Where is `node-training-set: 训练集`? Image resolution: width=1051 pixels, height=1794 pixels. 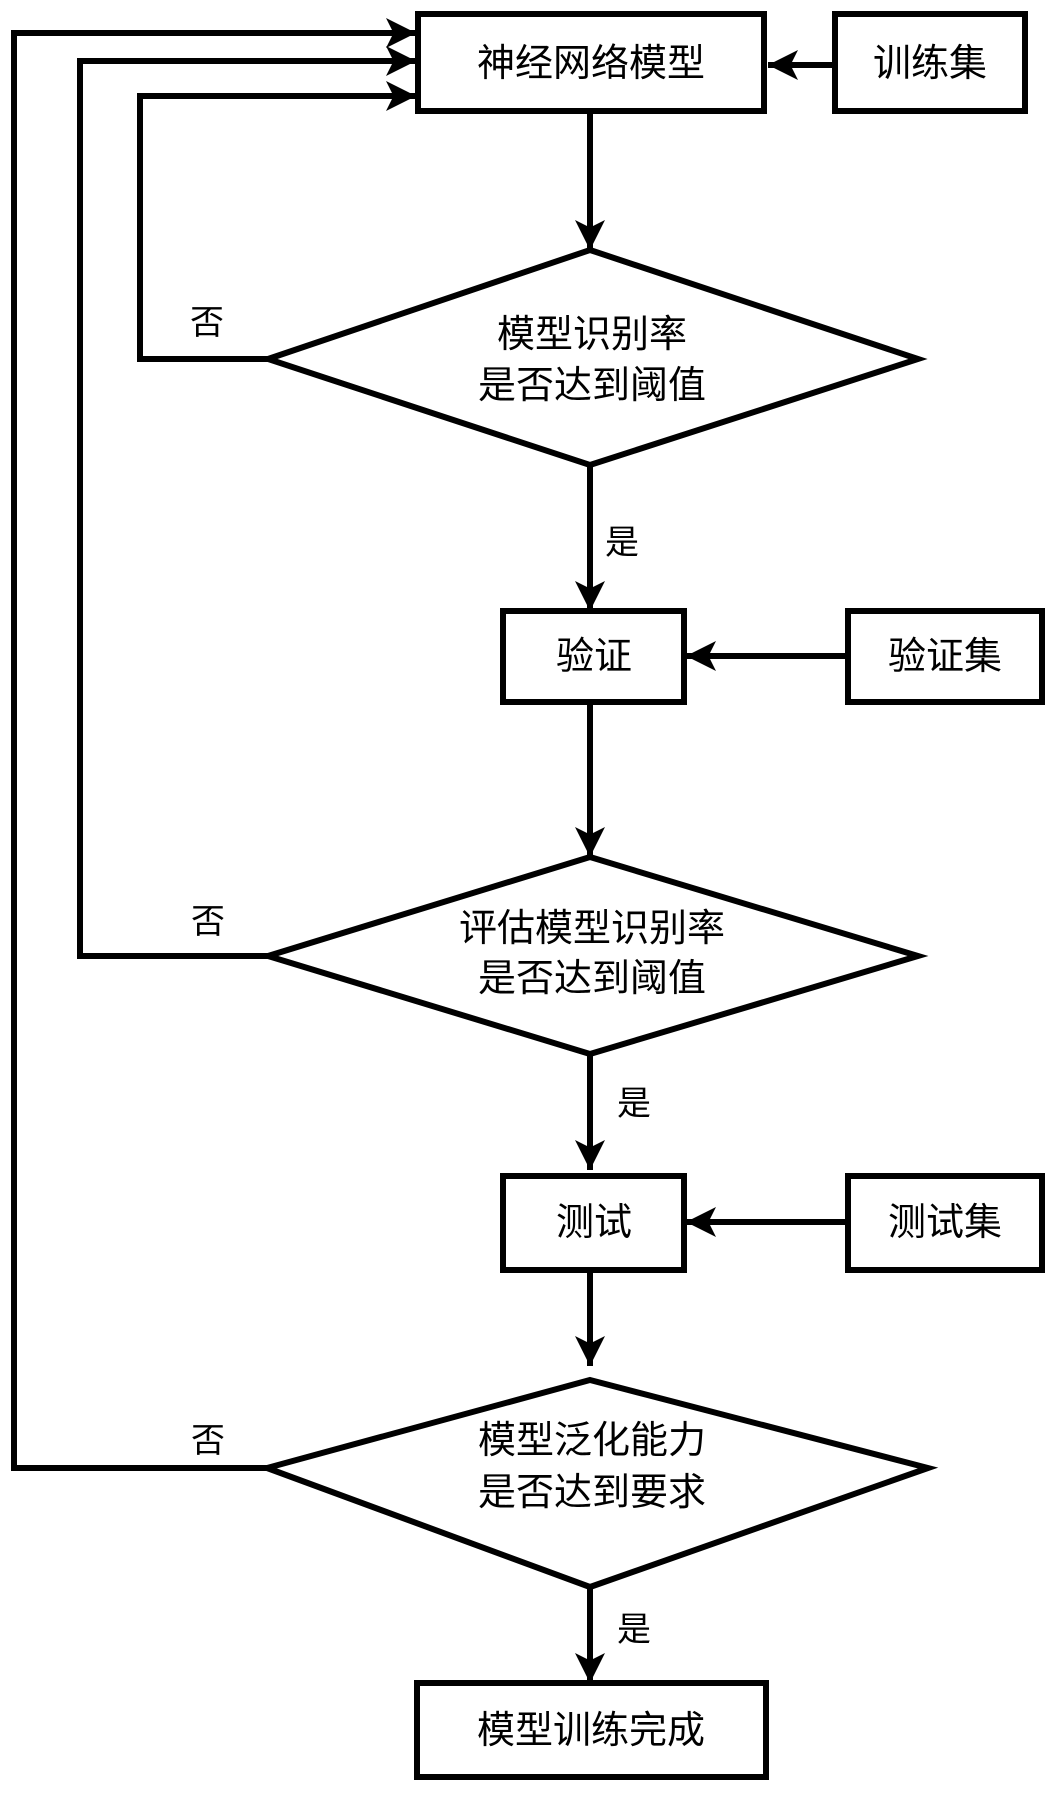
node-training-set: 训练集 is located at coordinates (930, 62).